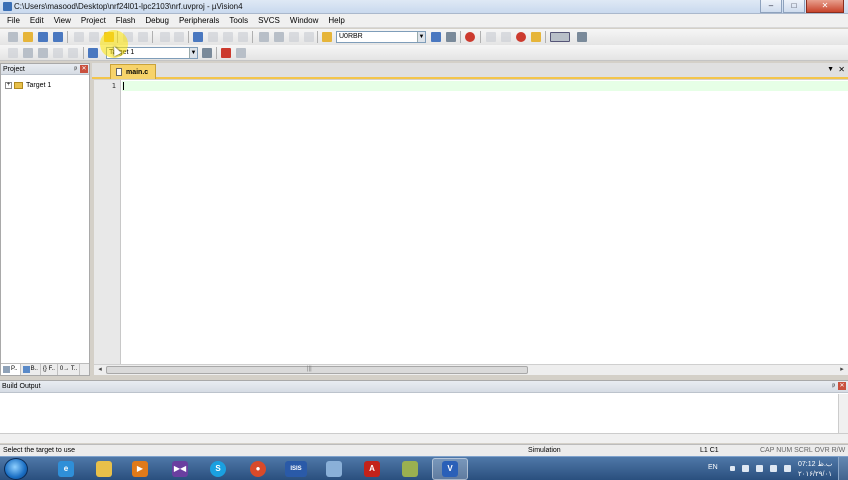  What do you see at coordinates (143, 37) in the screenshot?
I see `redo-icon` at bounding box center [143, 37].